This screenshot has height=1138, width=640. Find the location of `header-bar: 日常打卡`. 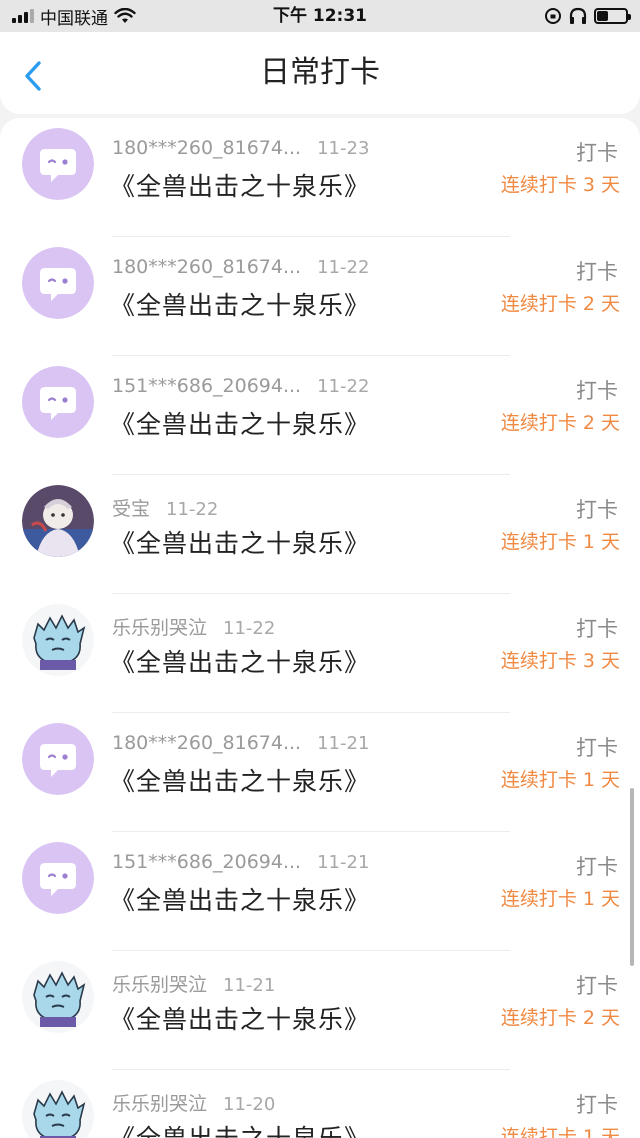

header-bar: 日常打卡 is located at coordinates (320, 73).